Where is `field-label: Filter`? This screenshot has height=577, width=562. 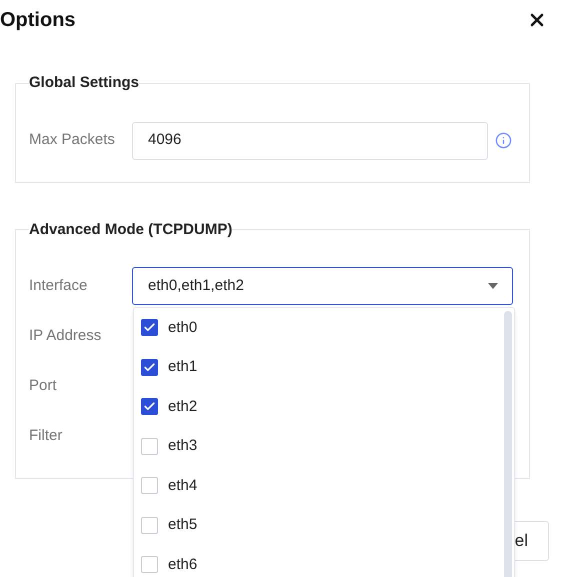 field-label: Filter is located at coordinates (46, 436).